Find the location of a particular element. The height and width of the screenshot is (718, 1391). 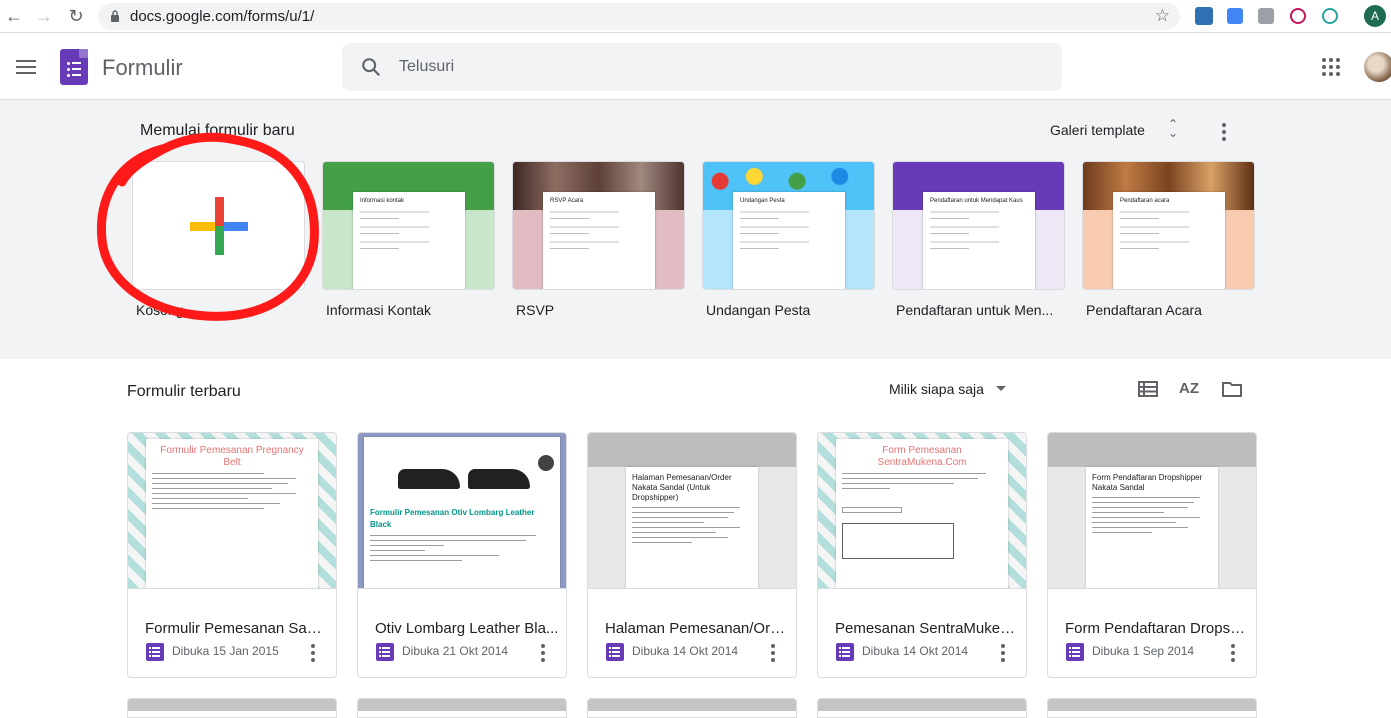

template-label: Informasi Kontak is located at coordinates (379, 310).